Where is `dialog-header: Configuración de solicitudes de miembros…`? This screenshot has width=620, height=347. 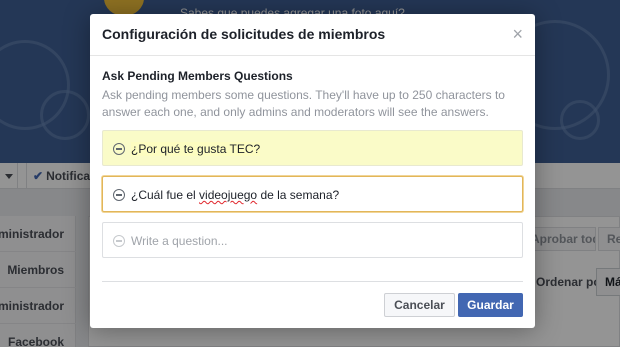 dialog-header: Configuración de solicitudes de miembros… is located at coordinates (312, 35).